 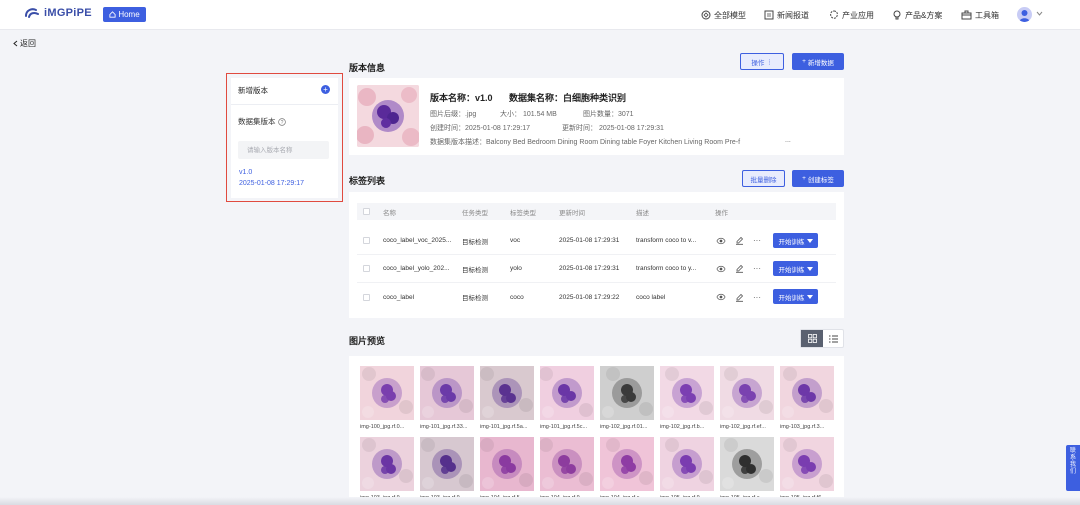 I want to click on help-icon: ?, so click(x=281, y=121).